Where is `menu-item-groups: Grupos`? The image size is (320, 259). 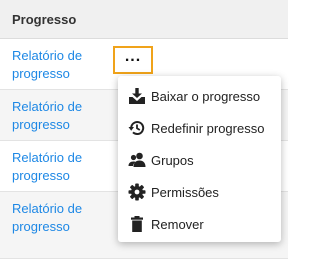 menu-item-groups: Grupos is located at coordinates (199, 160).